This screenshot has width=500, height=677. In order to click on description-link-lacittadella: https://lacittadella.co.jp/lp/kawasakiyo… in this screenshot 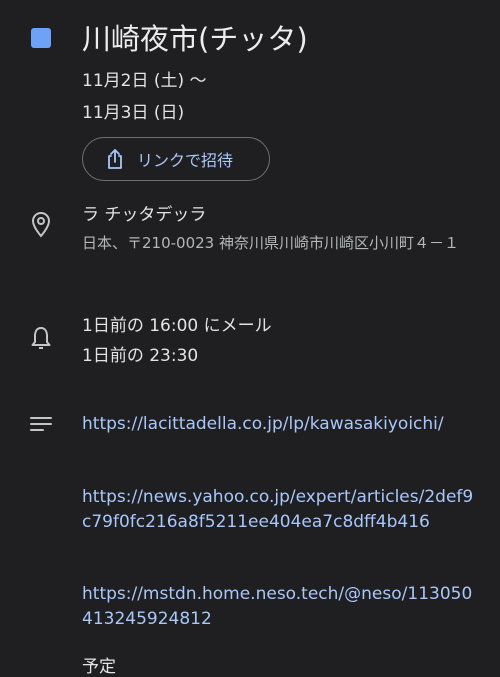, I will do `click(282, 424)`.